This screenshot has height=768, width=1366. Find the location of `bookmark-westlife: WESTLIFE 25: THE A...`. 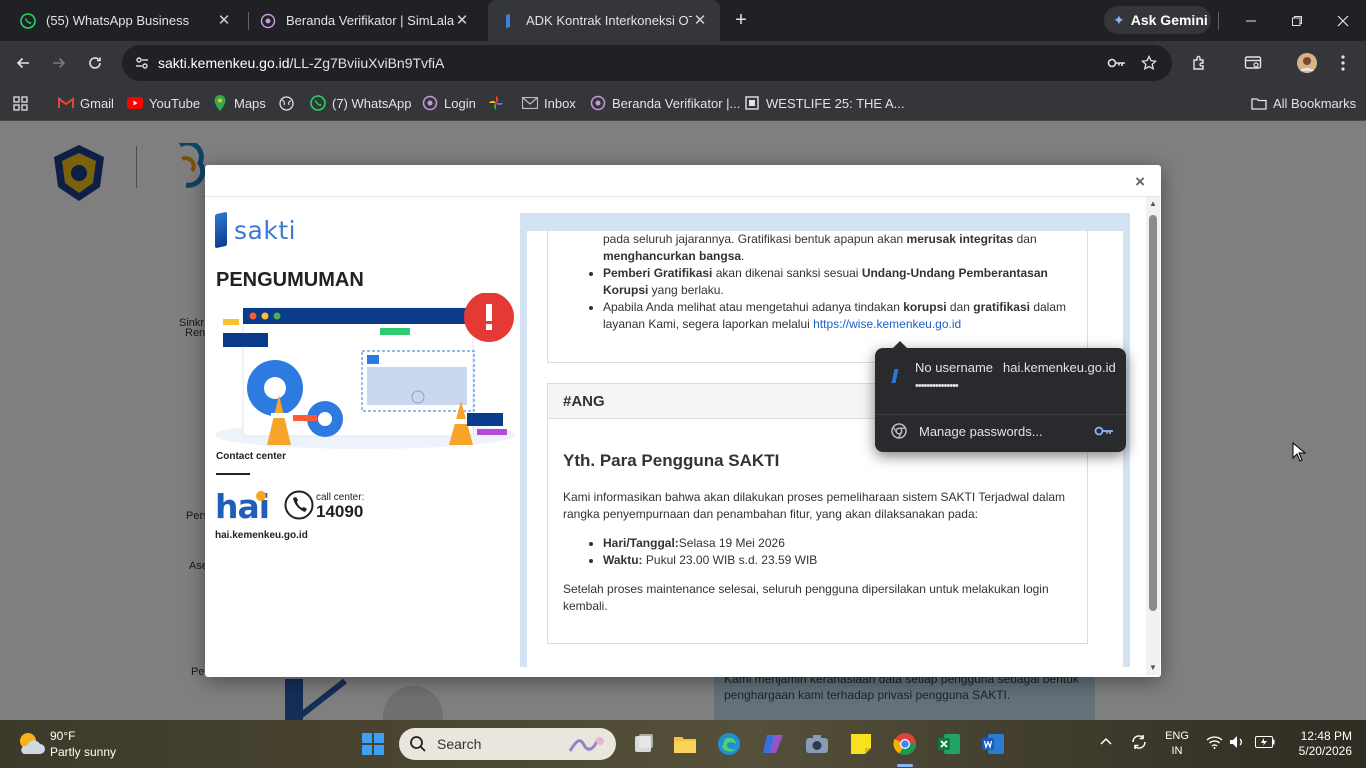

bookmark-westlife: WESTLIFE 25: THE A... is located at coordinates (824, 103).